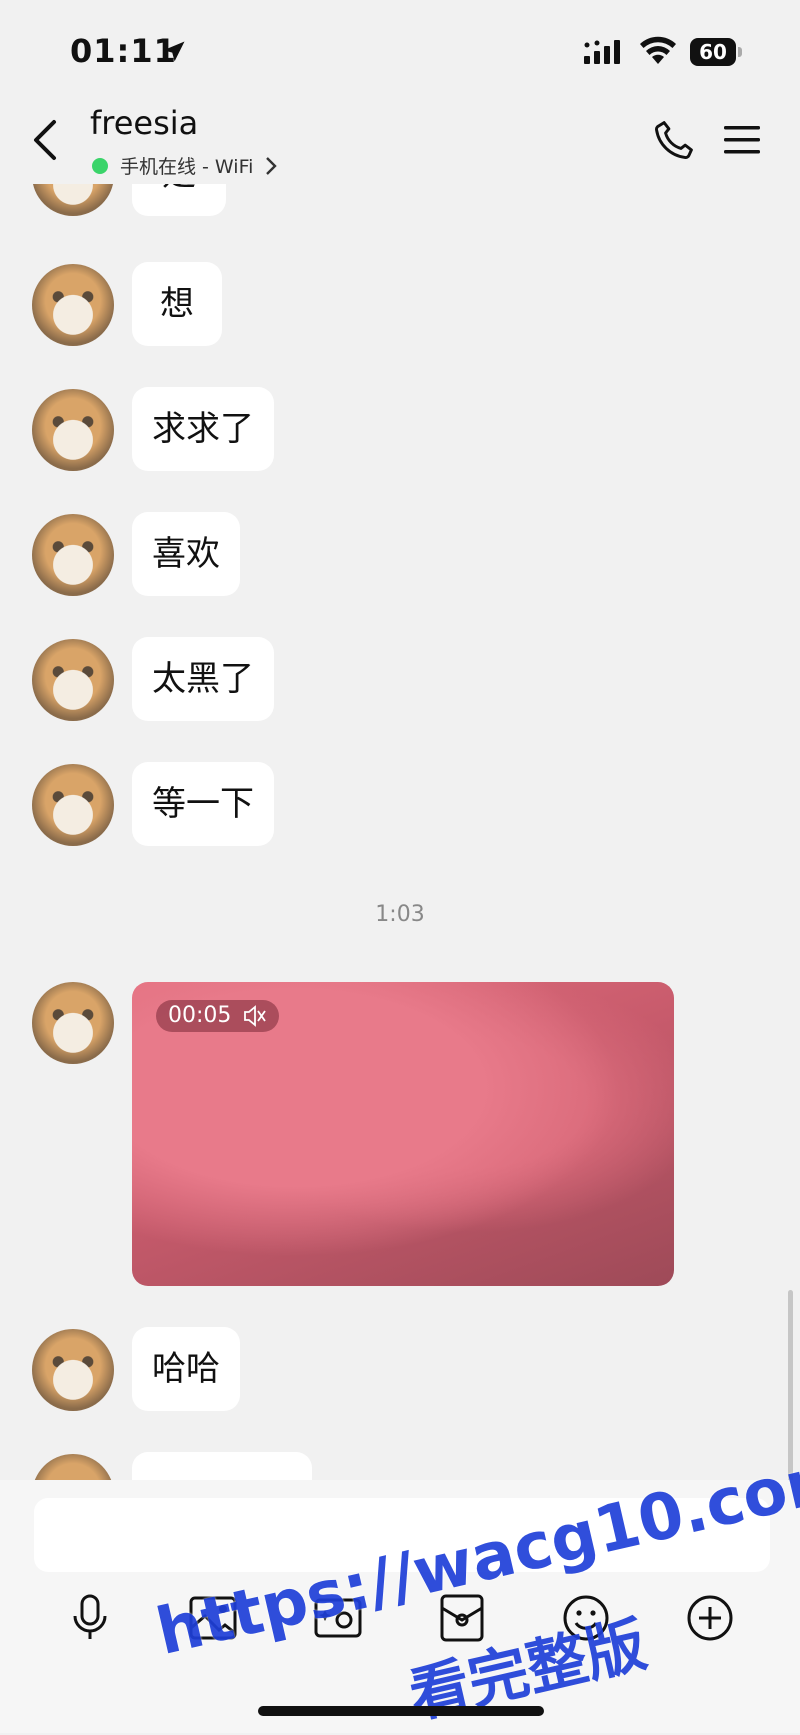 This screenshot has width=800, height=1735. I want to click on red-packet-icon, so click(462, 1618).